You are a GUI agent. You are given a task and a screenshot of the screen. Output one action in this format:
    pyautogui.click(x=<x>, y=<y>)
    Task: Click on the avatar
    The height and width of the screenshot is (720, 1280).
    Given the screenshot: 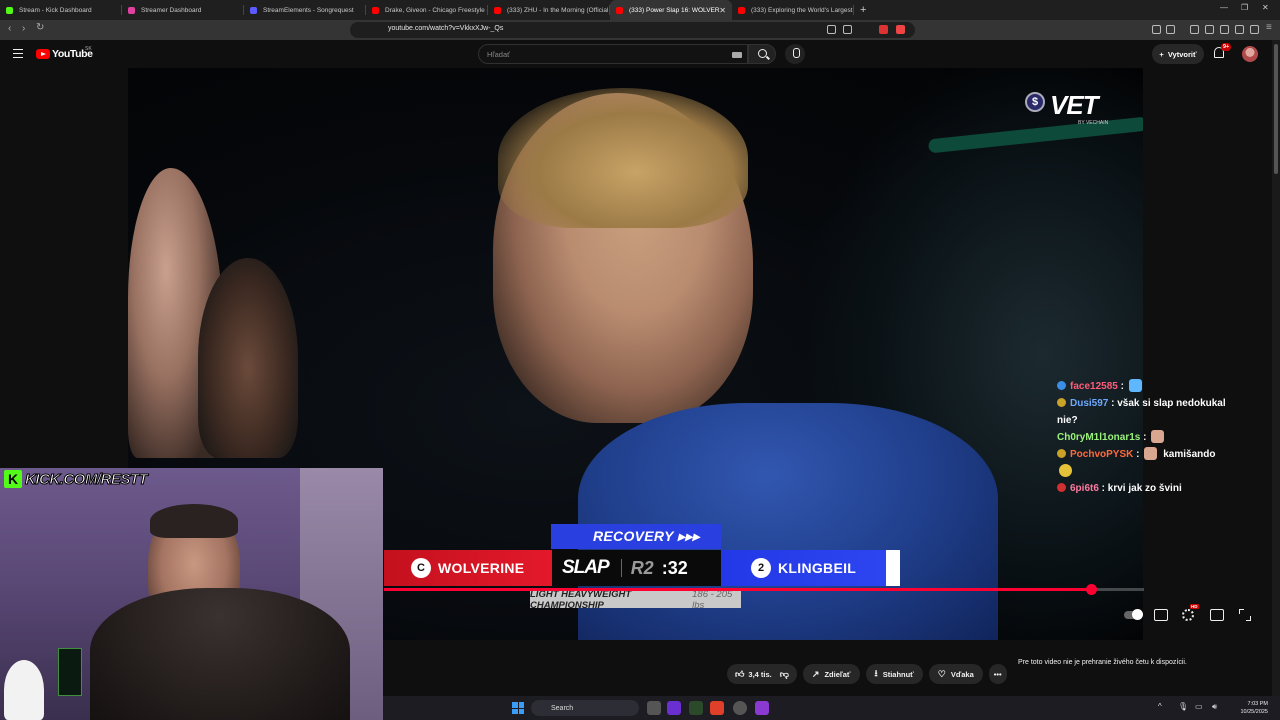 What is the action you would take?
    pyautogui.click(x=1250, y=54)
    